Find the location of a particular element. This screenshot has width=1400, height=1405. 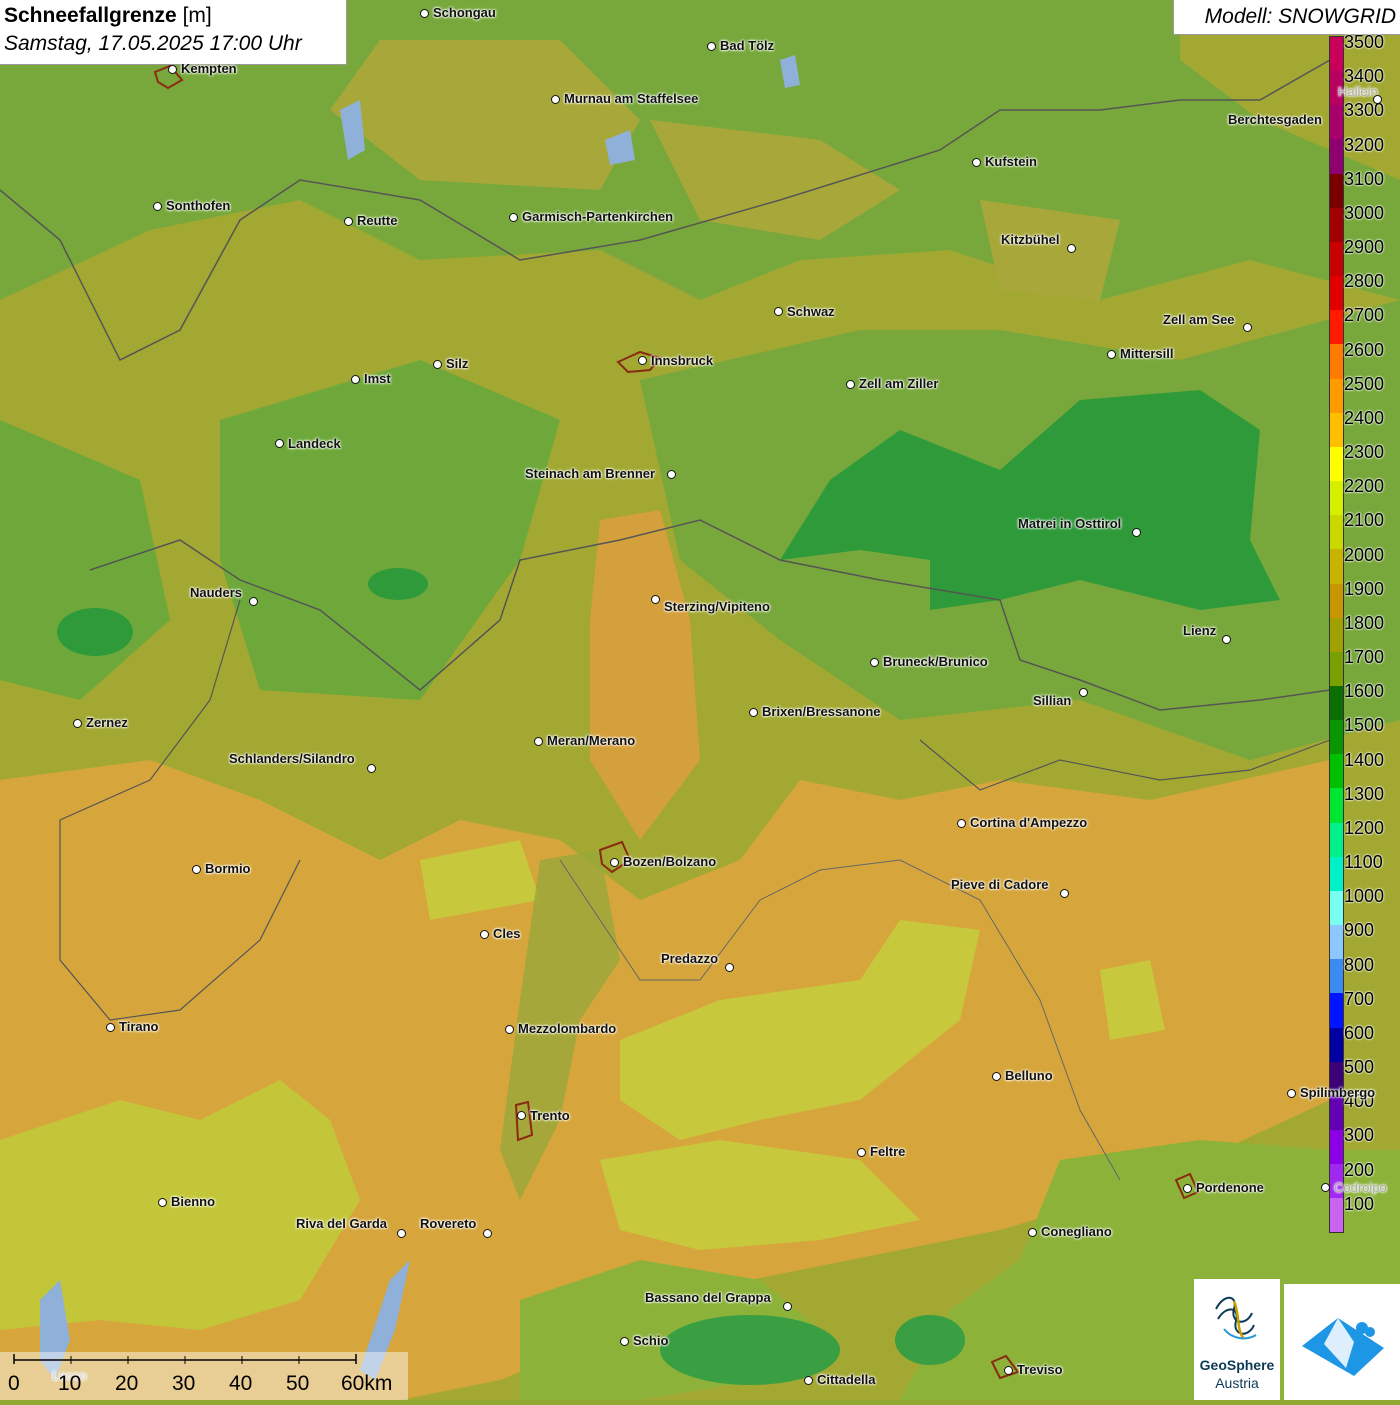

legend-label: 2500 is located at coordinates (1364, 383).